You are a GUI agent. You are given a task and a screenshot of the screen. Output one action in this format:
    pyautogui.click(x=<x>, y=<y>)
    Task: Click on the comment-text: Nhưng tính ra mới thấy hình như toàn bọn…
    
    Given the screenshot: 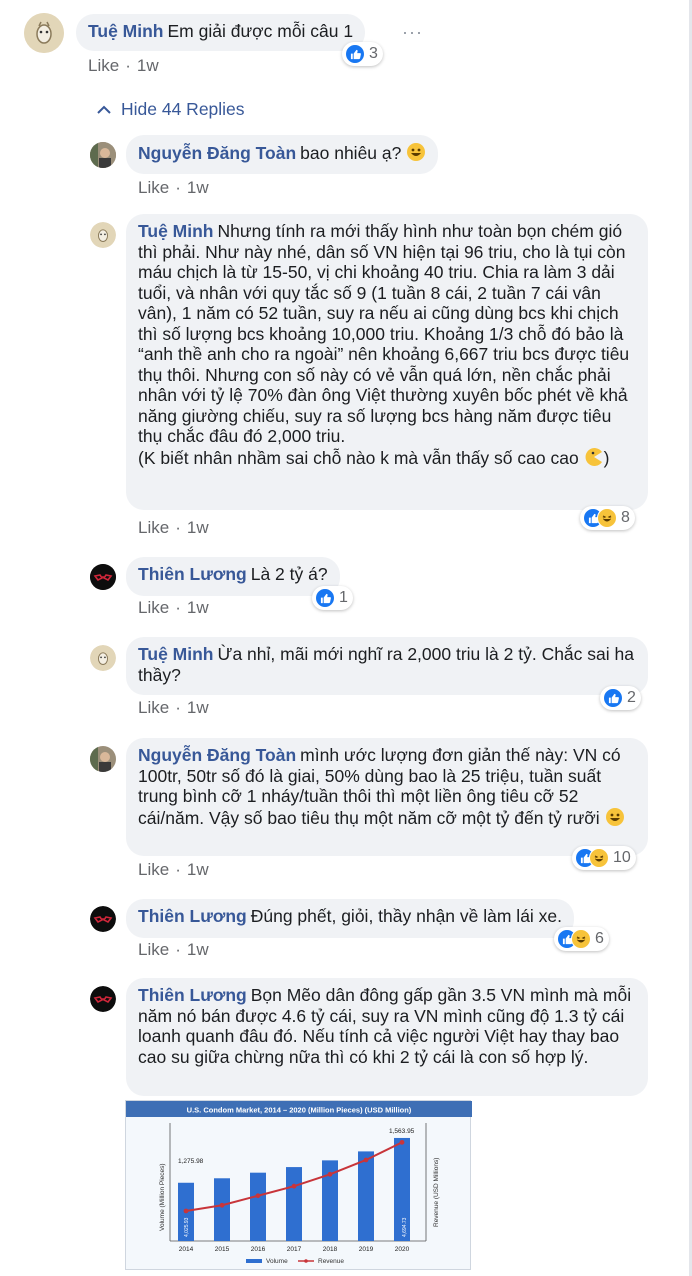 What is the action you would take?
    pyautogui.click(x=384, y=344)
    